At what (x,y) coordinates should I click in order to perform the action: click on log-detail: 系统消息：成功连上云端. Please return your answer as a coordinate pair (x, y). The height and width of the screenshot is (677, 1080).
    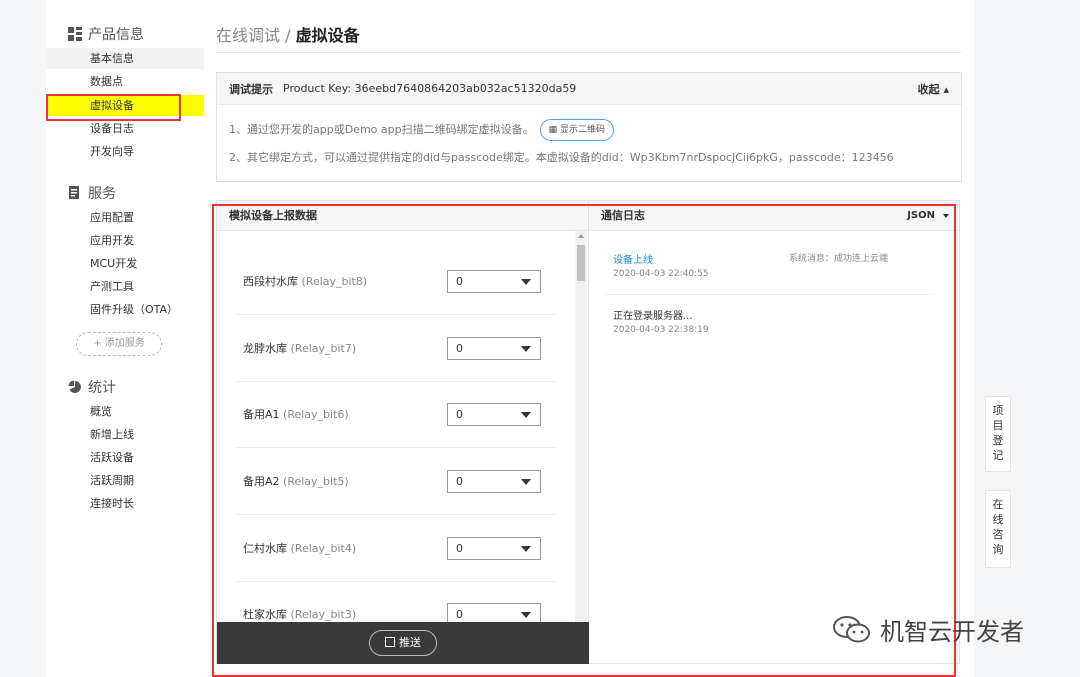
    Looking at the image, I should click on (839, 259).